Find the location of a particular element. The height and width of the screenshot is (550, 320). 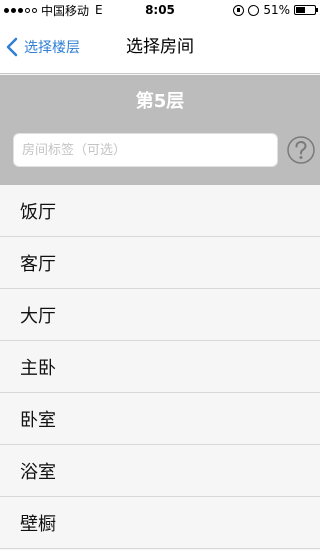

room-item-closet: 壁橱 is located at coordinates (160, 523).